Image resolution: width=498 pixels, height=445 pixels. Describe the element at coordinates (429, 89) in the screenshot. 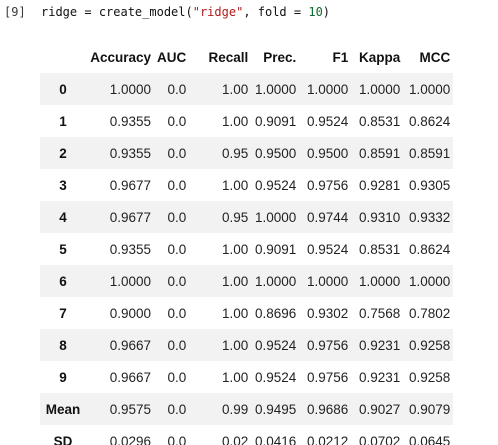

I see `cell-mcc: 1.0000` at that location.